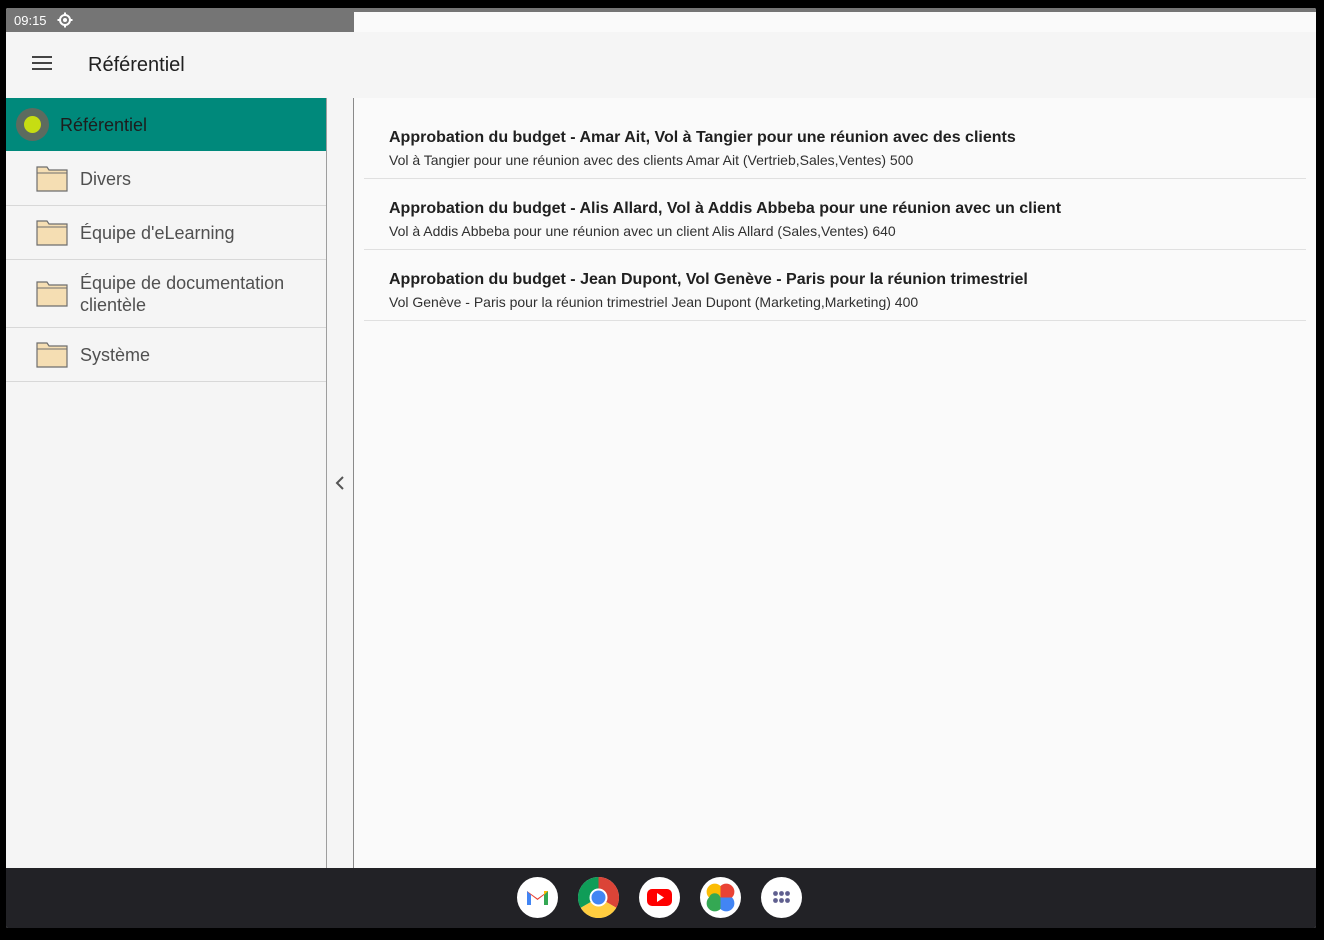  What do you see at coordinates (106, 179) in the screenshot?
I see `folder-label: Divers` at bounding box center [106, 179].